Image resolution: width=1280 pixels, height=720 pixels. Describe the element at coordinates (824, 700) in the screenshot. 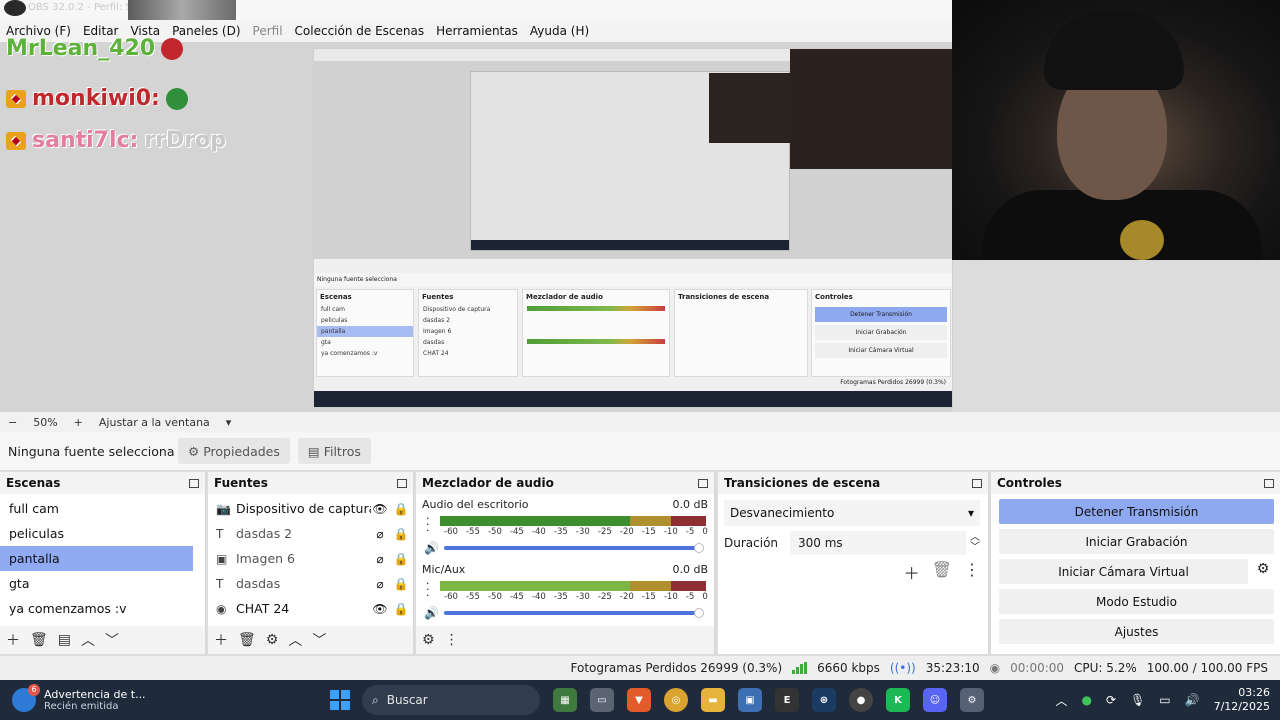

I see `steam-icon: ⊛` at that location.